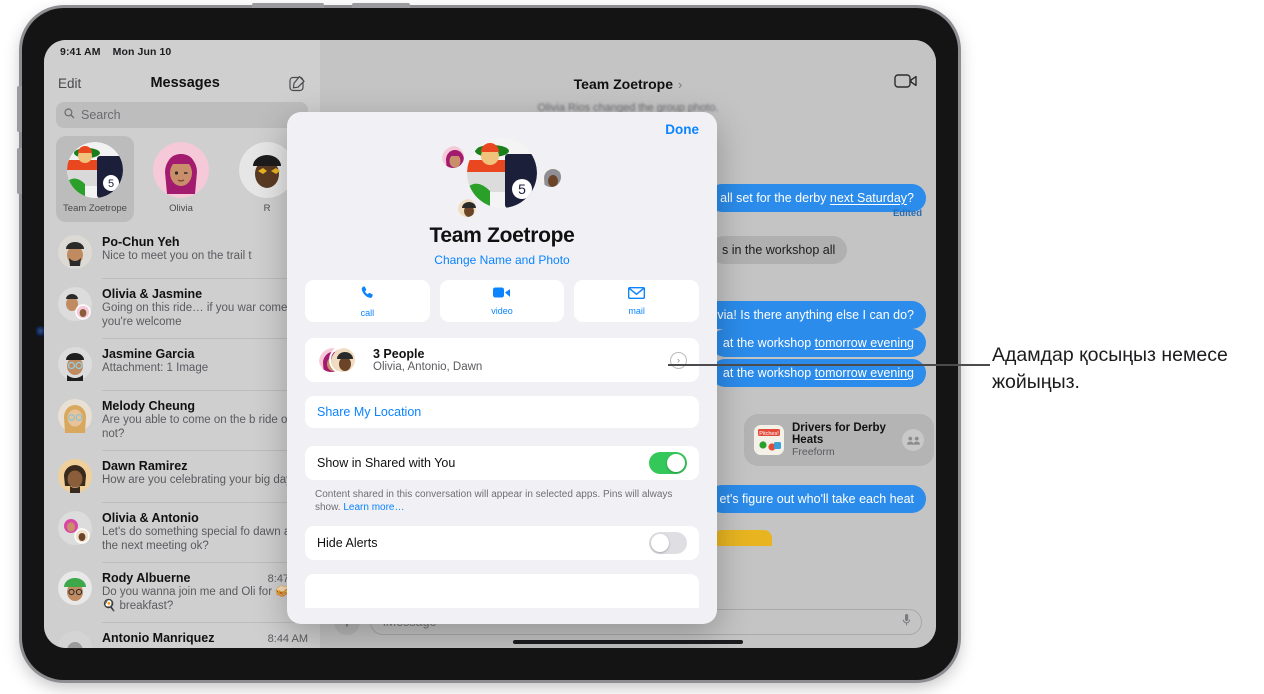  I want to click on hide-alerts-label: Hide Alerts, so click(347, 543).